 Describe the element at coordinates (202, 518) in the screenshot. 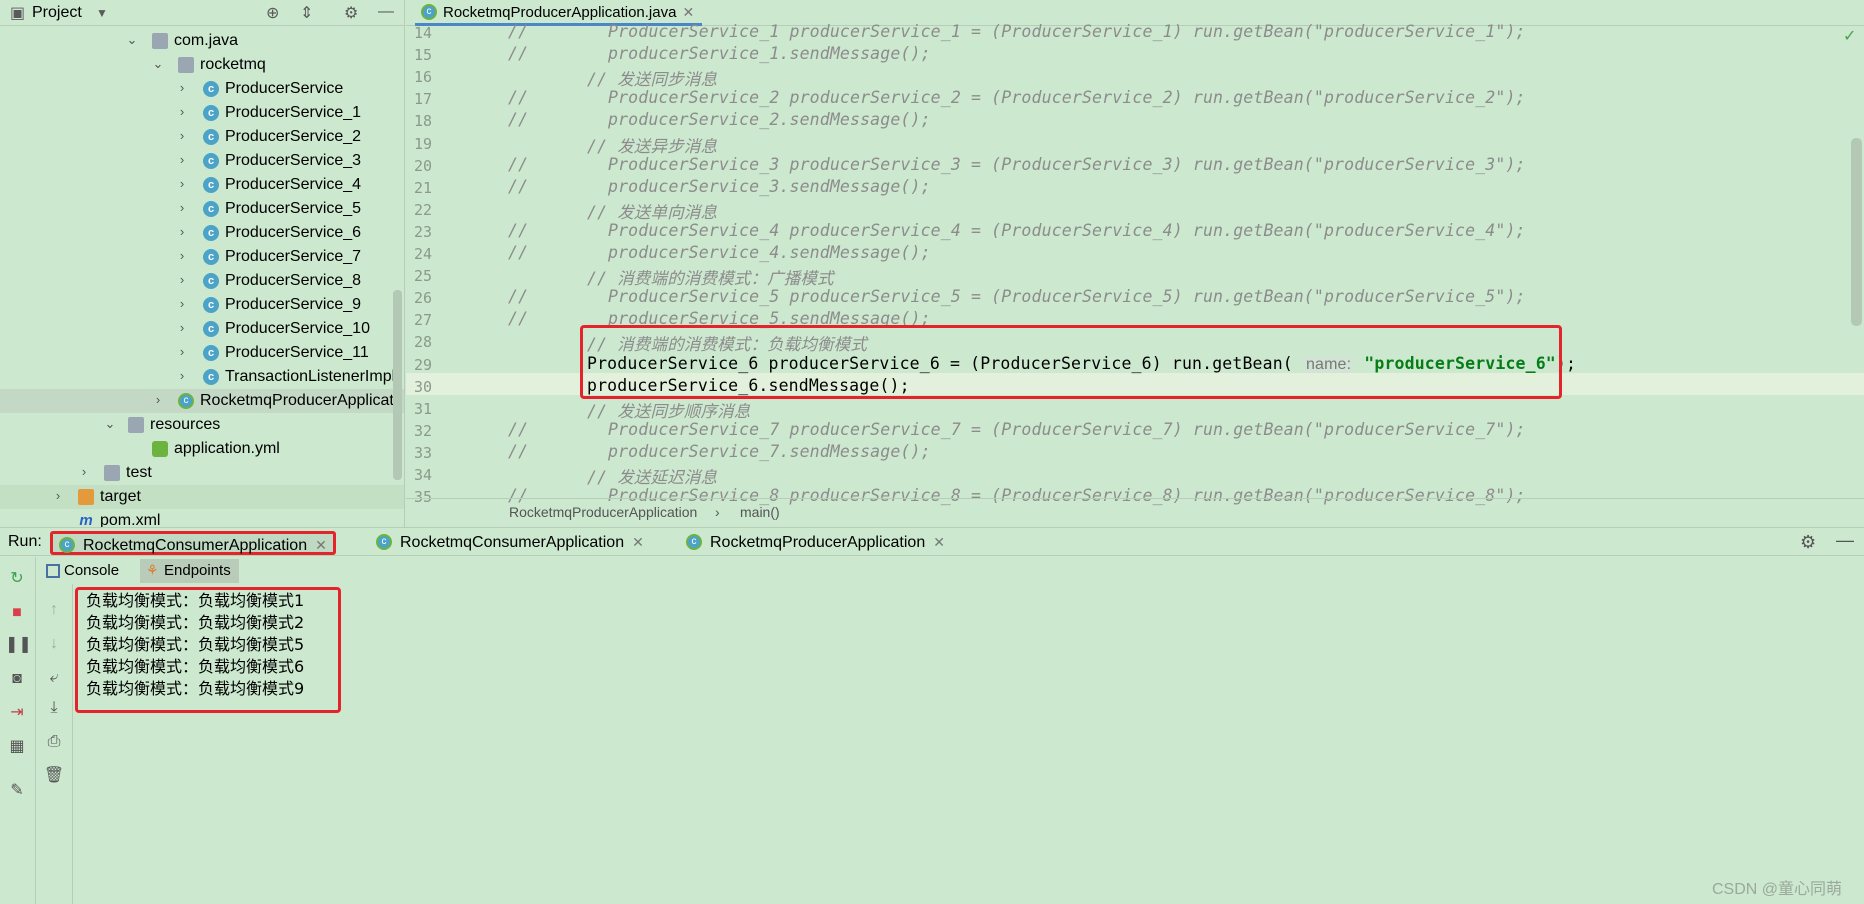

I see `tree-item-pom: m pom.xml` at that location.